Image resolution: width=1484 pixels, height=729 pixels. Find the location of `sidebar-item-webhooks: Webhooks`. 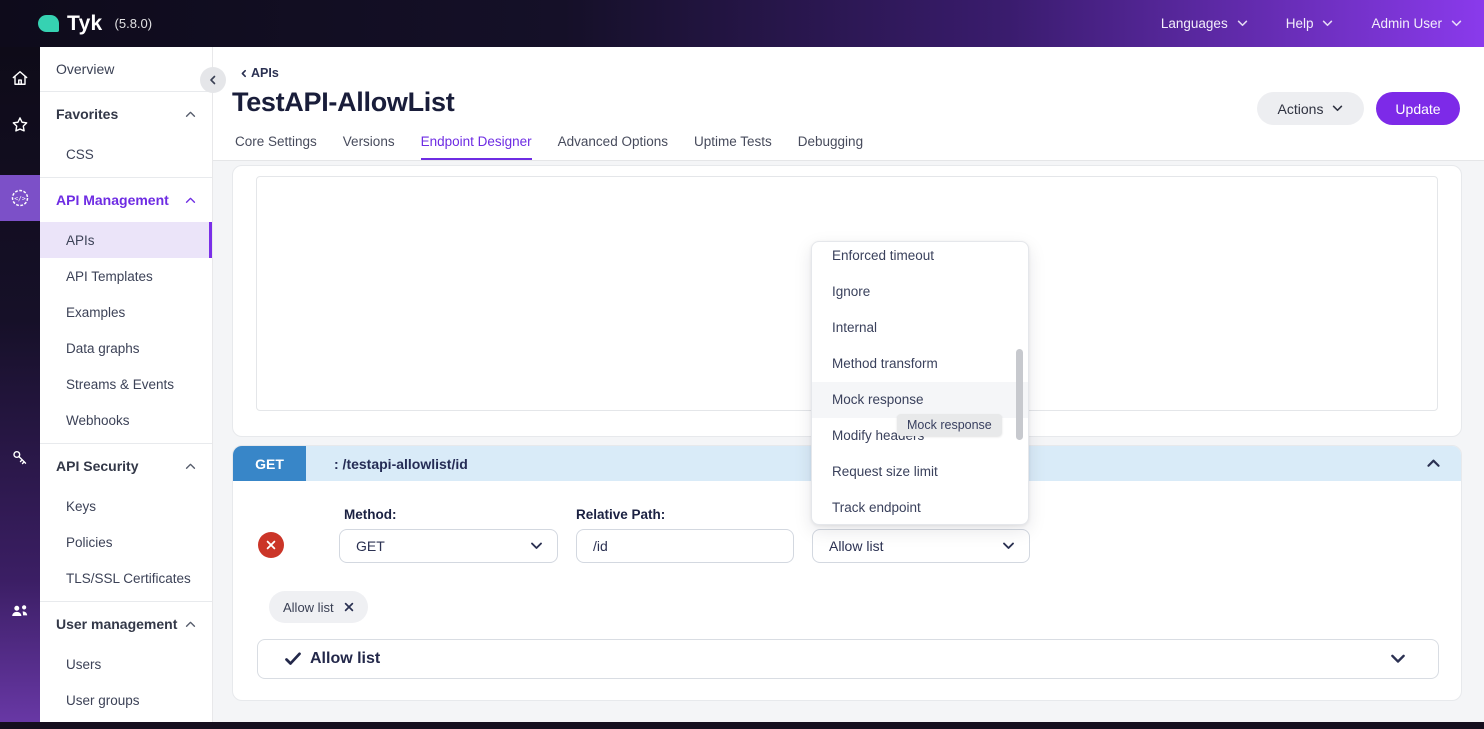

sidebar-item-webhooks: Webhooks is located at coordinates (126, 420).